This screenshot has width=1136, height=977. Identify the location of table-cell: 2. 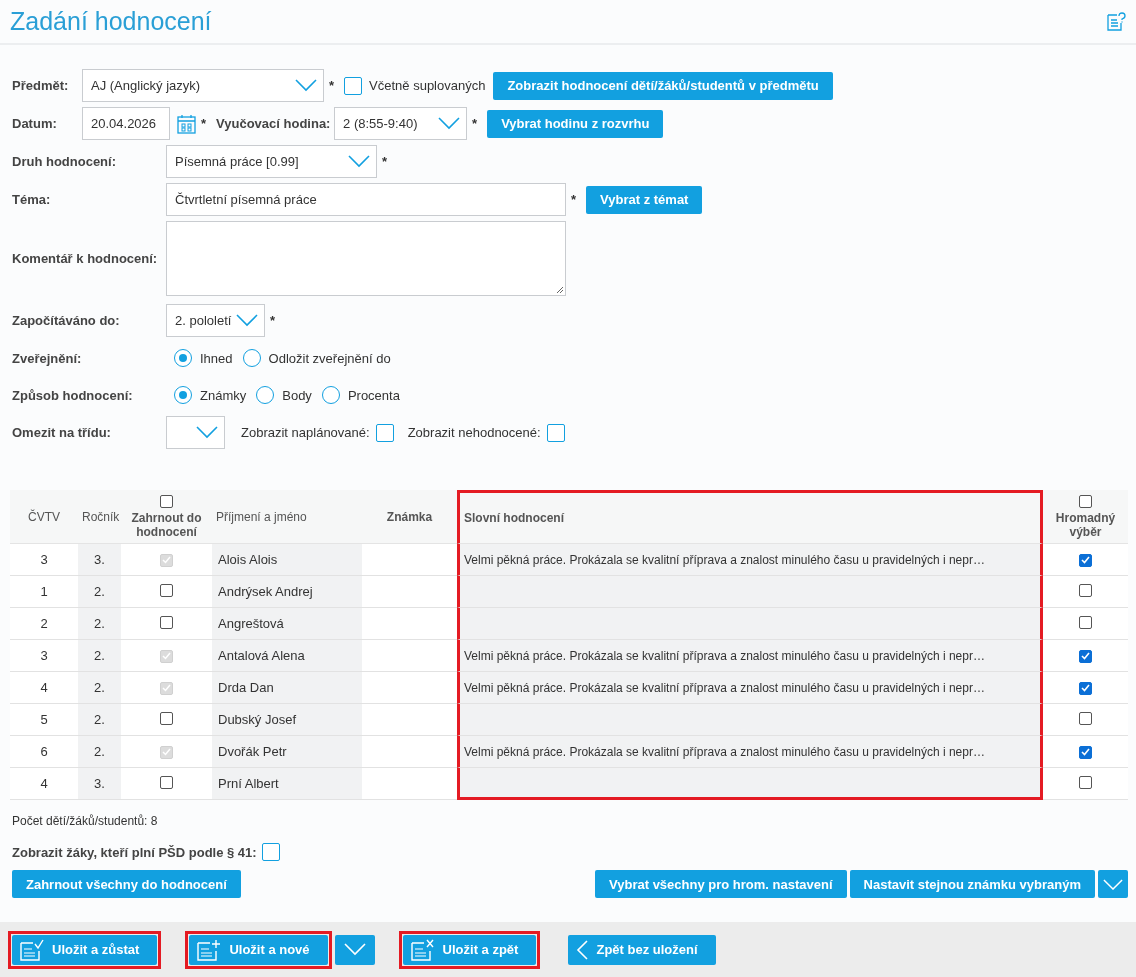
(44, 623).